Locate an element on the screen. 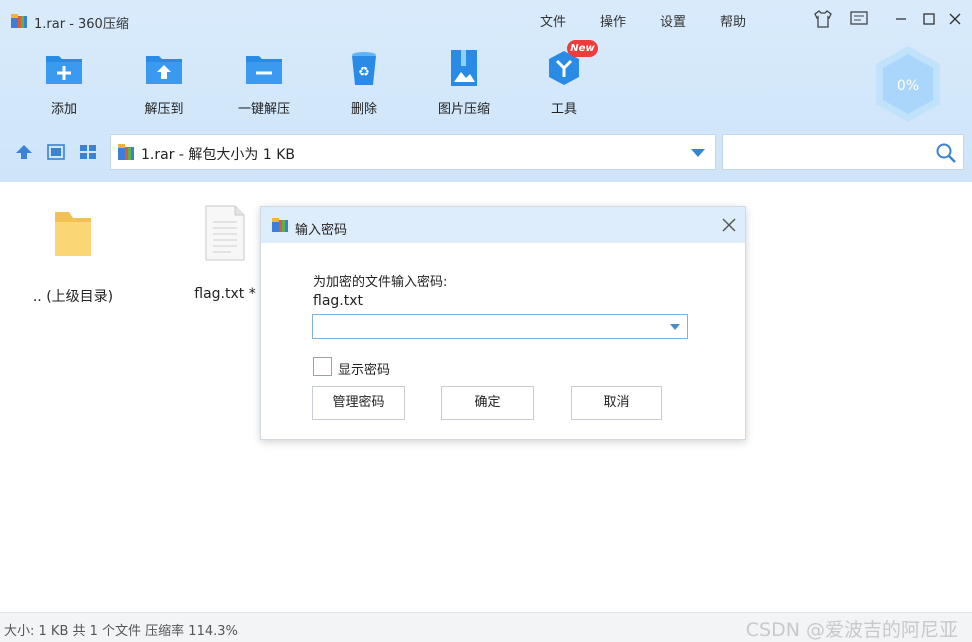 Image resolution: width=972 pixels, height=642 pixels. one-click-extract-icon is located at coordinates (264, 68).